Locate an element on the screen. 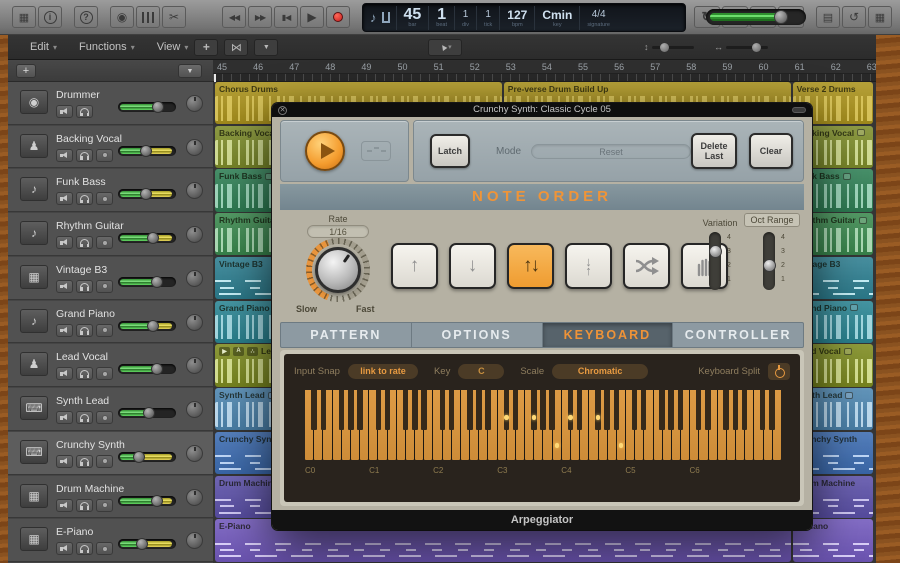 Image resolution: width=900 pixels, height=563 pixels. oct-range-slider-knob is located at coordinates (769, 265).